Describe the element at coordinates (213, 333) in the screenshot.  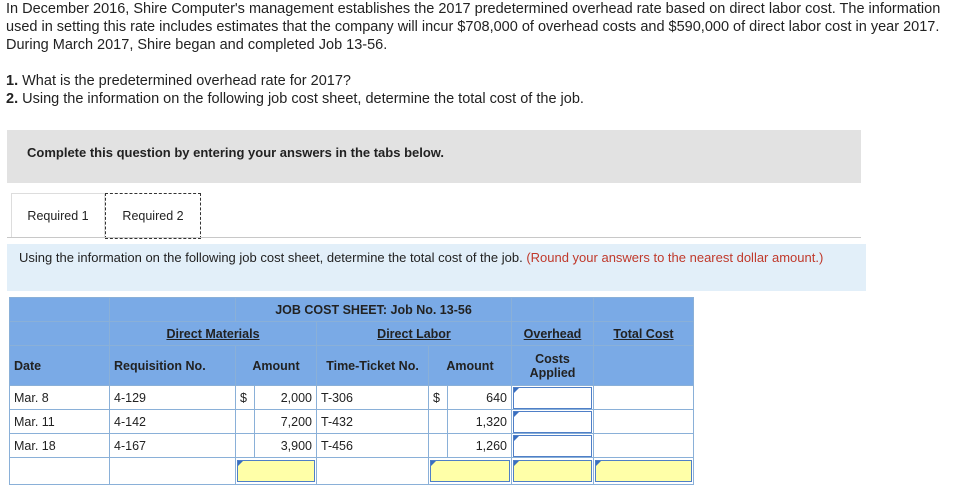
I see `direct-materials-header: Direct Materials` at that location.